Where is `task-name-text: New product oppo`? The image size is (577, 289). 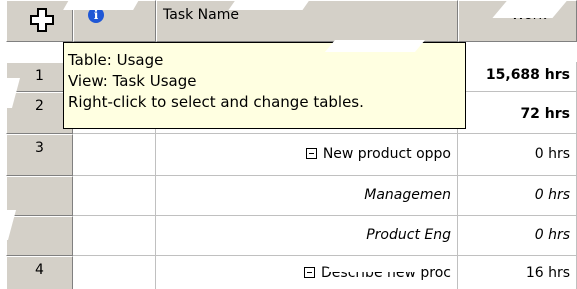 task-name-text: New product oppo is located at coordinates (386, 154).